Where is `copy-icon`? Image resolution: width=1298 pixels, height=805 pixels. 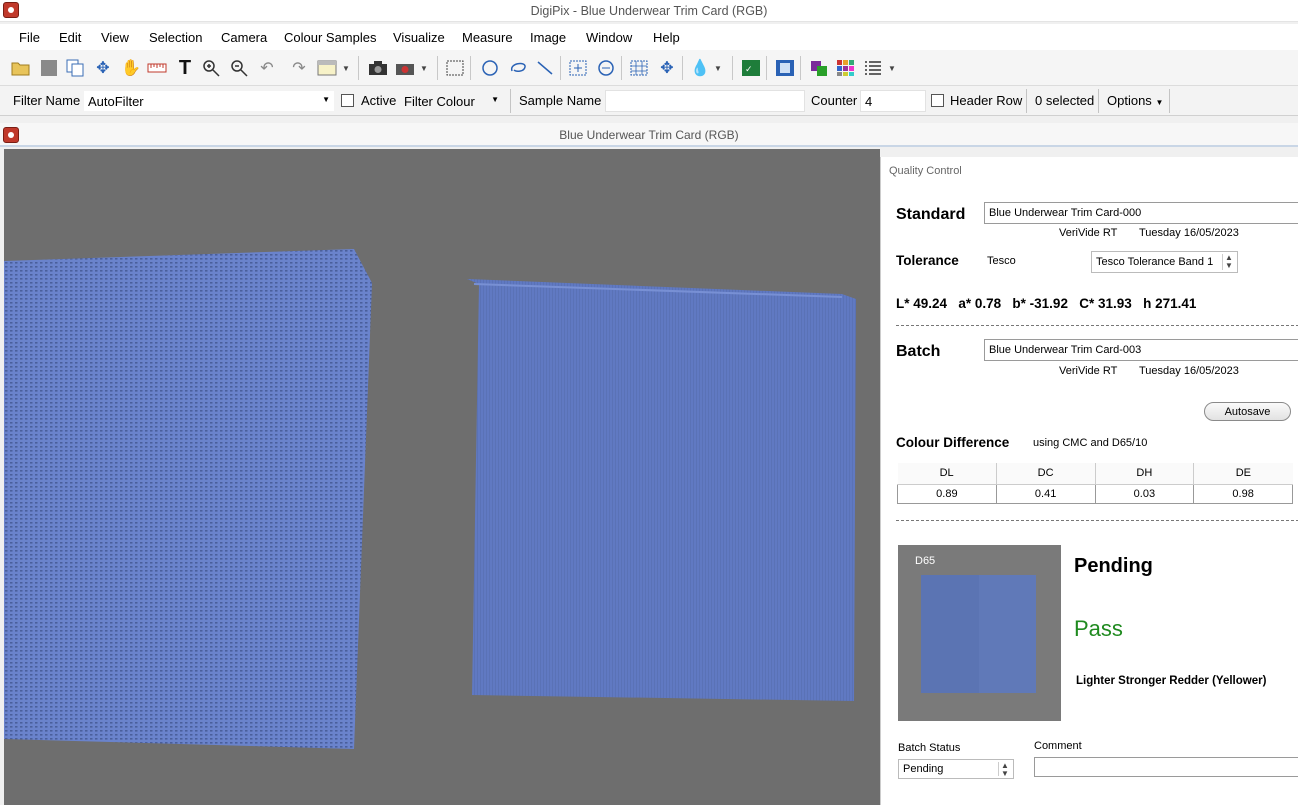 copy-icon is located at coordinates (75, 68).